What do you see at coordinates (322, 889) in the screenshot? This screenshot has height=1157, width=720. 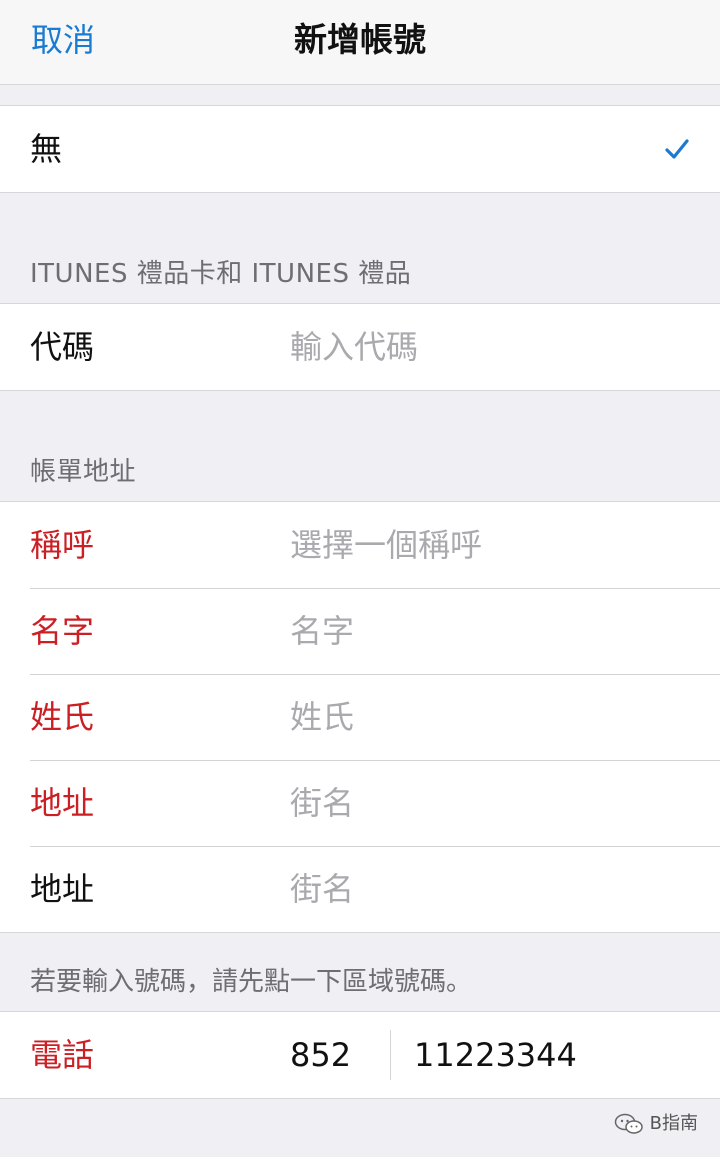 I see `address-line2-input: 街名` at bounding box center [322, 889].